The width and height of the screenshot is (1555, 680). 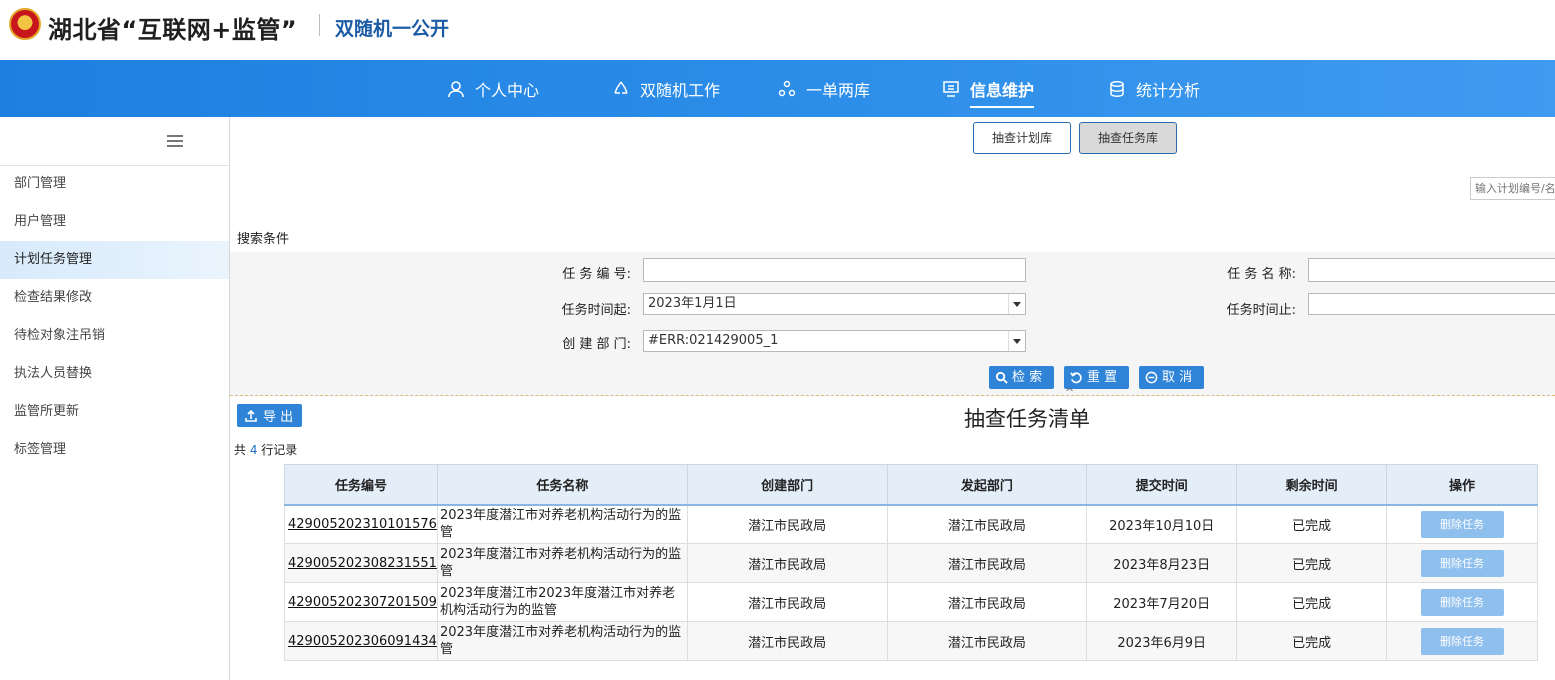 What do you see at coordinates (1261, 274) in the screenshot?
I see `task-name-label: 任 务 名 称:` at bounding box center [1261, 274].